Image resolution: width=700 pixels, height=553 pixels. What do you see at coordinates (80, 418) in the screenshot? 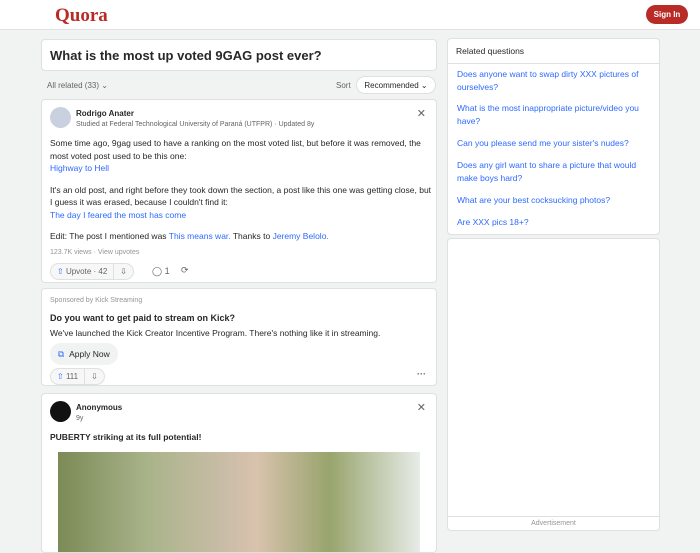
I see `post-time: 9y` at bounding box center [80, 418].